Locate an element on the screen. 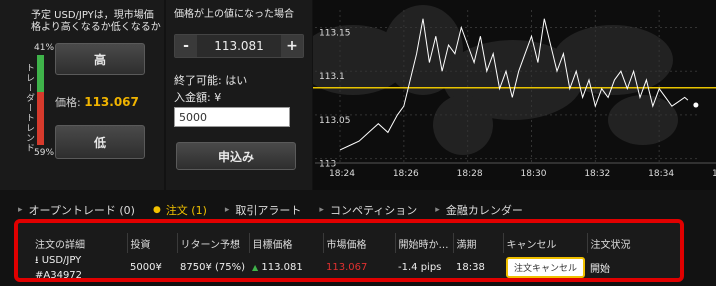  high-percentage: 41% is located at coordinates (44, 48).